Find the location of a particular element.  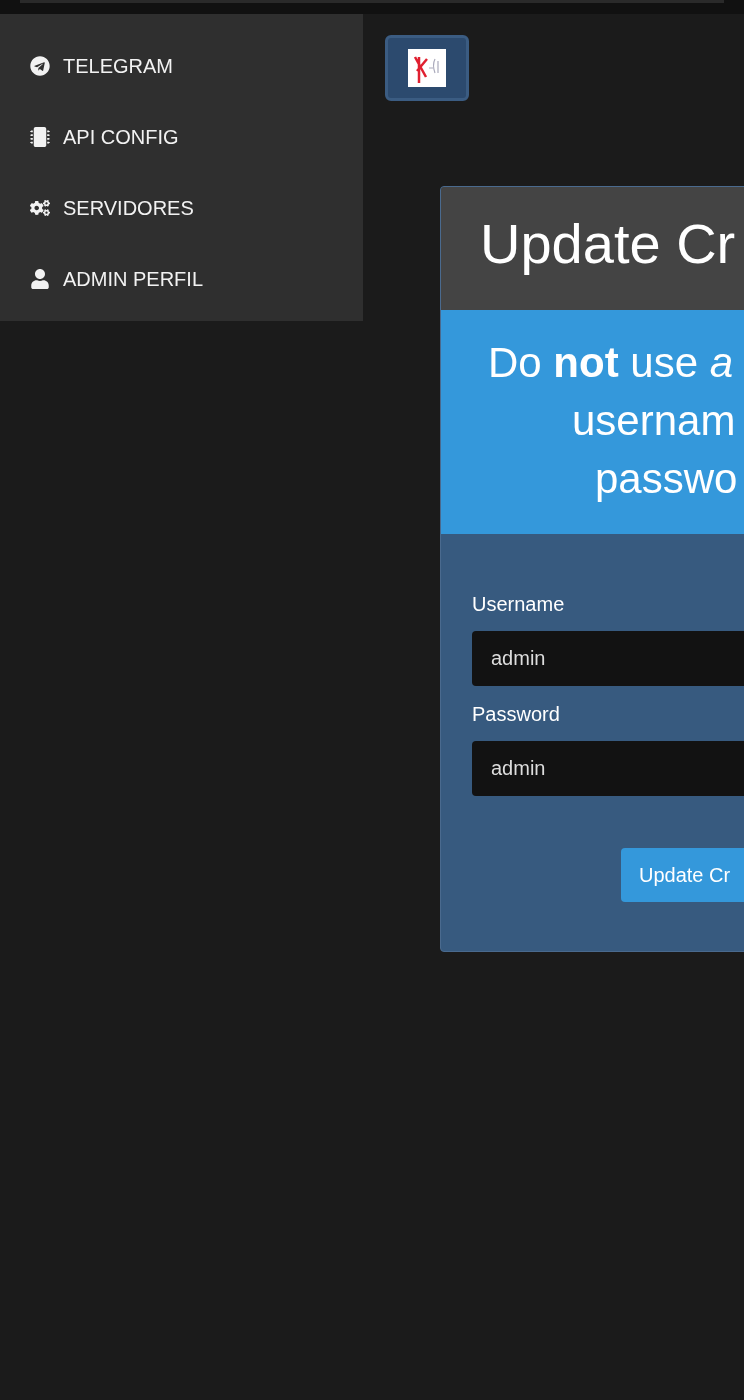

logo-icon is located at coordinates (427, 68).